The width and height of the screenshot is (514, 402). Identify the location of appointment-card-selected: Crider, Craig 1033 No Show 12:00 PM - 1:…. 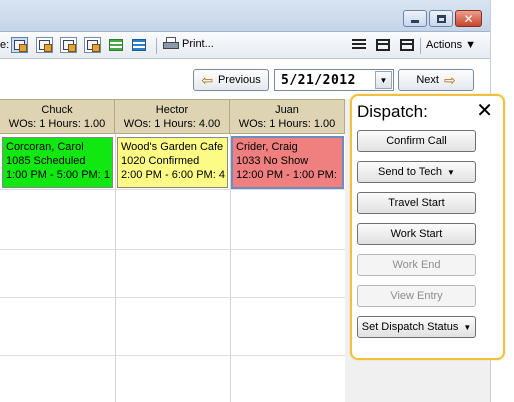
(287, 162).